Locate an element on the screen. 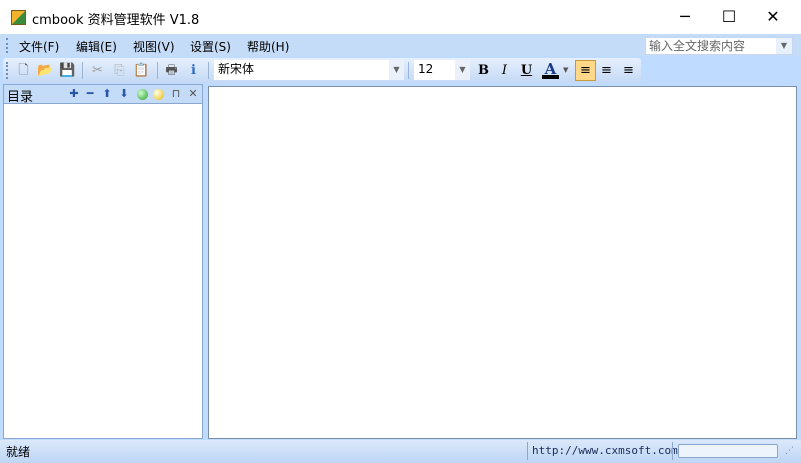  add-icon: ✚ is located at coordinates (74, 93).